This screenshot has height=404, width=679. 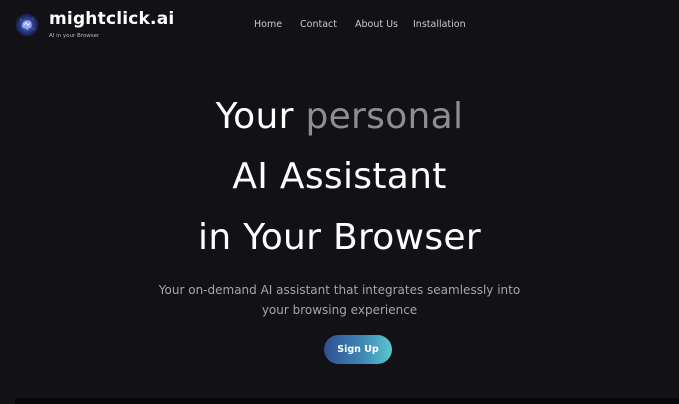 What do you see at coordinates (268, 24) in the screenshot?
I see `nav-link-home: Home` at bounding box center [268, 24].